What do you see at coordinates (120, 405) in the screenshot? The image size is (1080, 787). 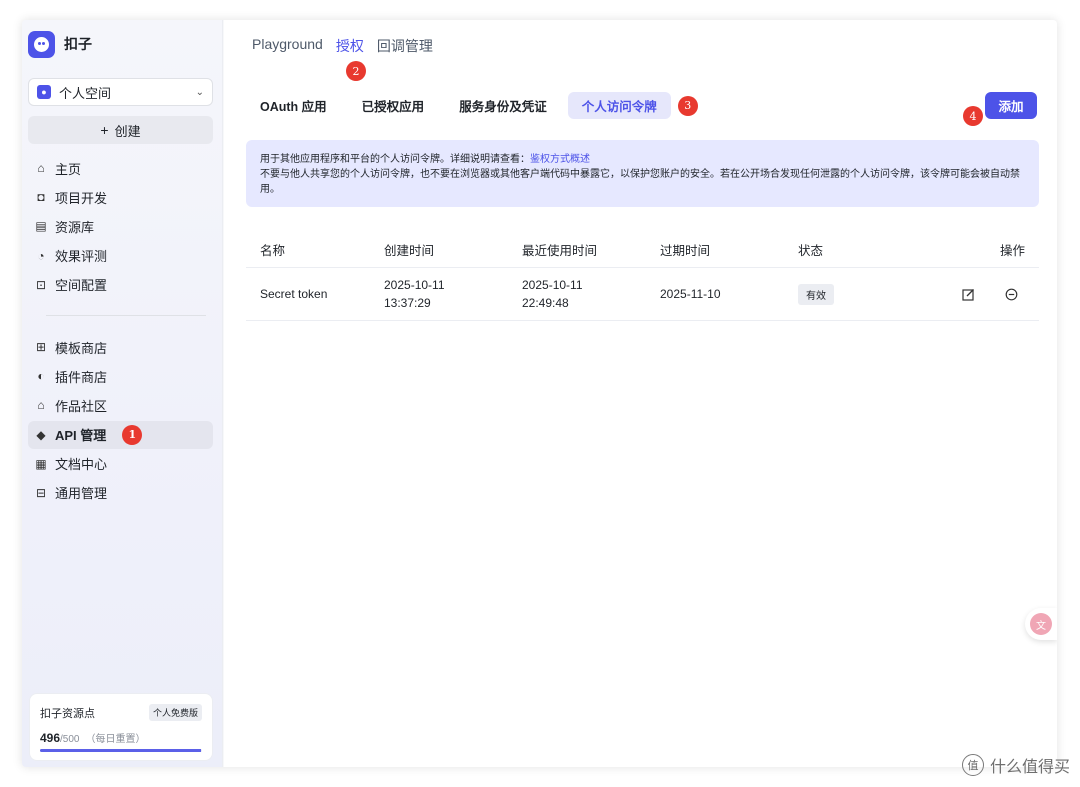 I see `sidebar-item-community: ⌂ 作品社区` at bounding box center [120, 405].